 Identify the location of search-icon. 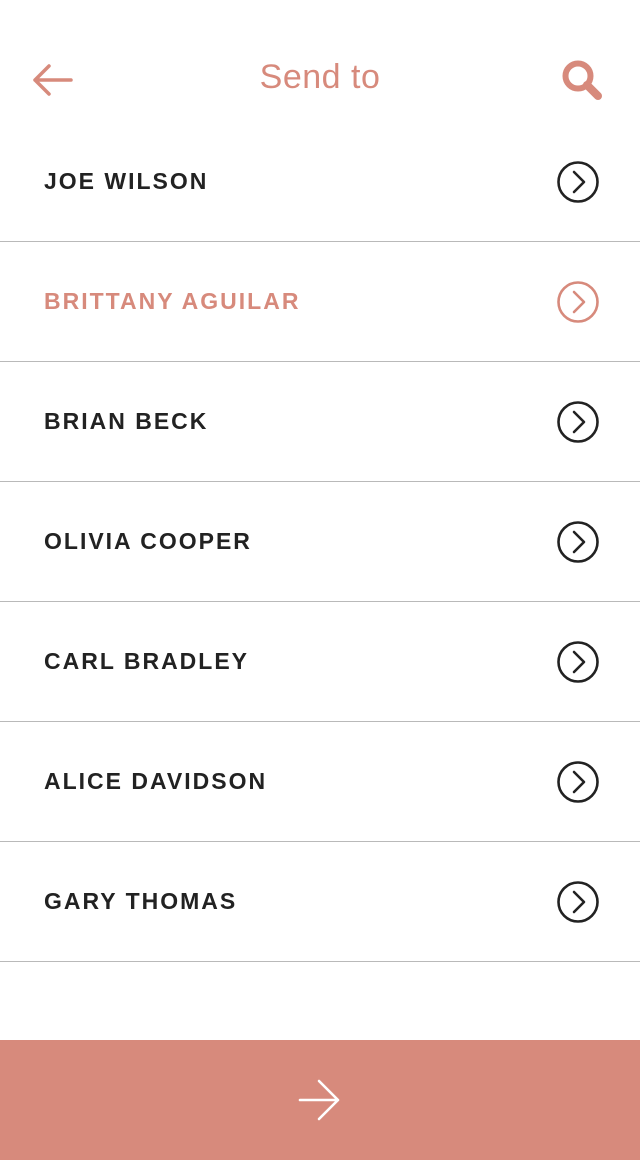
(582, 80).